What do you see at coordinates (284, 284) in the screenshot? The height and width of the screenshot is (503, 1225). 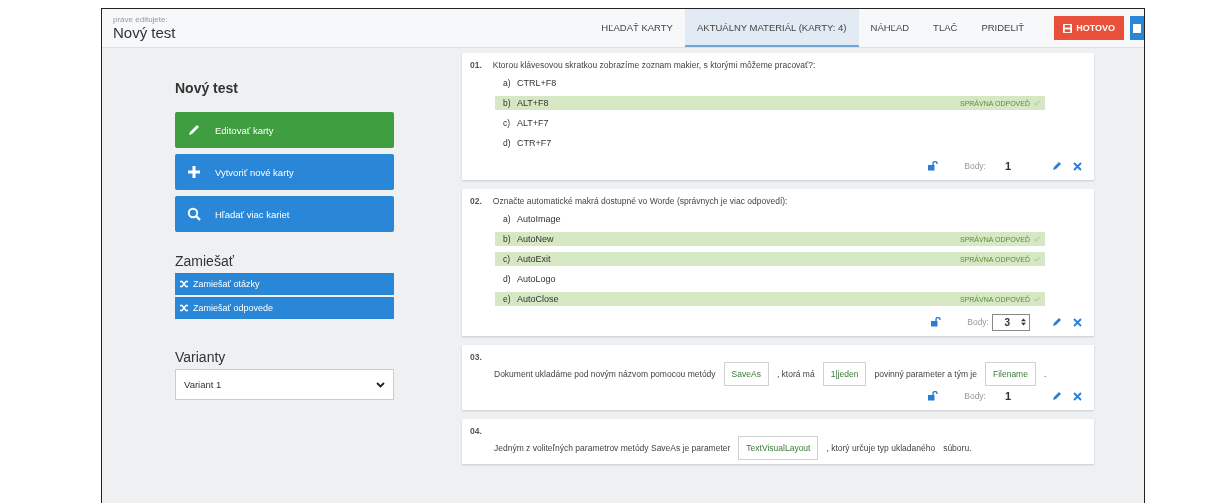 I see `shuffle-button: Zamiešať otázky` at bounding box center [284, 284].